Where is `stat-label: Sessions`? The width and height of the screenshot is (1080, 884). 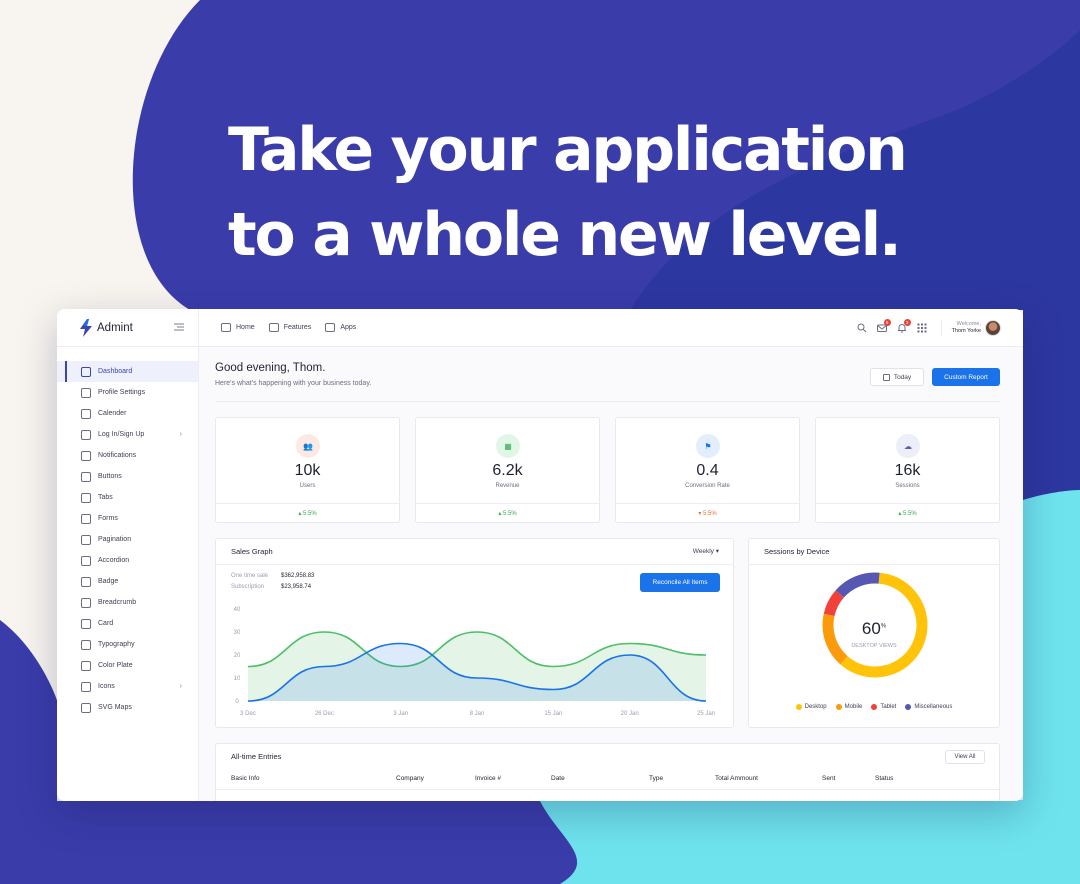 stat-label: Sessions is located at coordinates (907, 486).